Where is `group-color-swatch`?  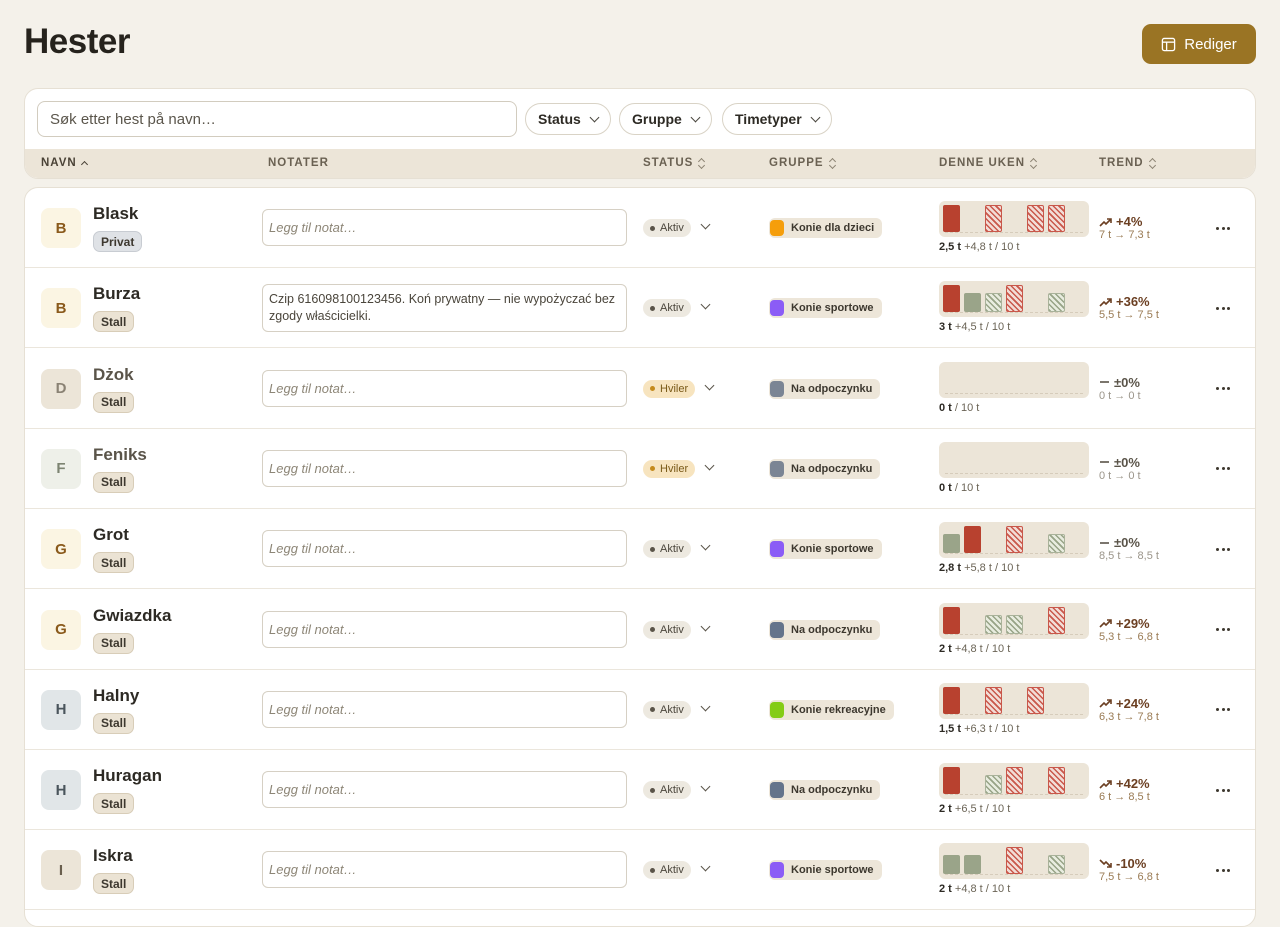 group-color-swatch is located at coordinates (777, 629).